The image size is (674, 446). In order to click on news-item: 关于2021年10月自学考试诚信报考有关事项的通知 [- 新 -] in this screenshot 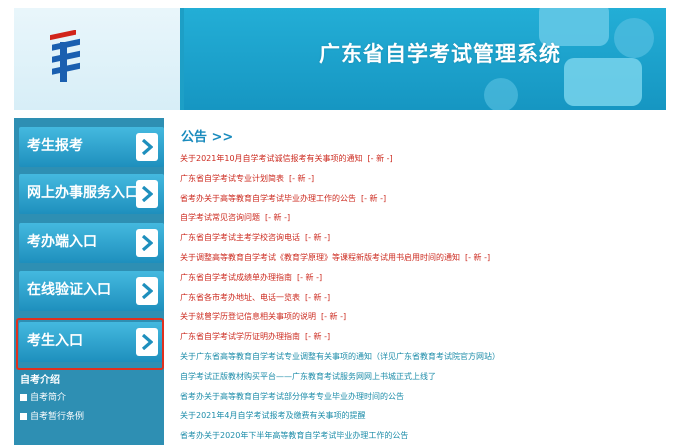, I will do `click(420, 159)`.